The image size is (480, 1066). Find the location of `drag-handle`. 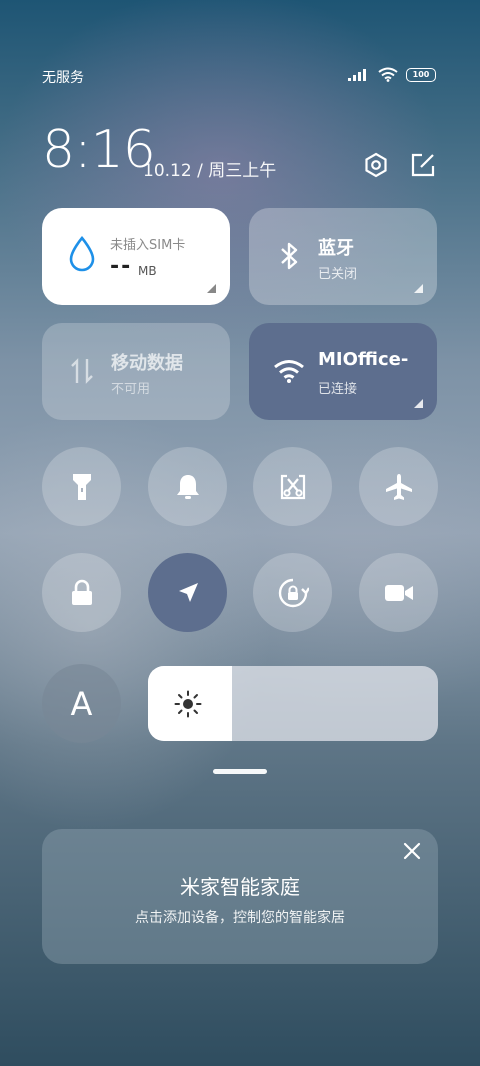

drag-handle is located at coordinates (240, 771).